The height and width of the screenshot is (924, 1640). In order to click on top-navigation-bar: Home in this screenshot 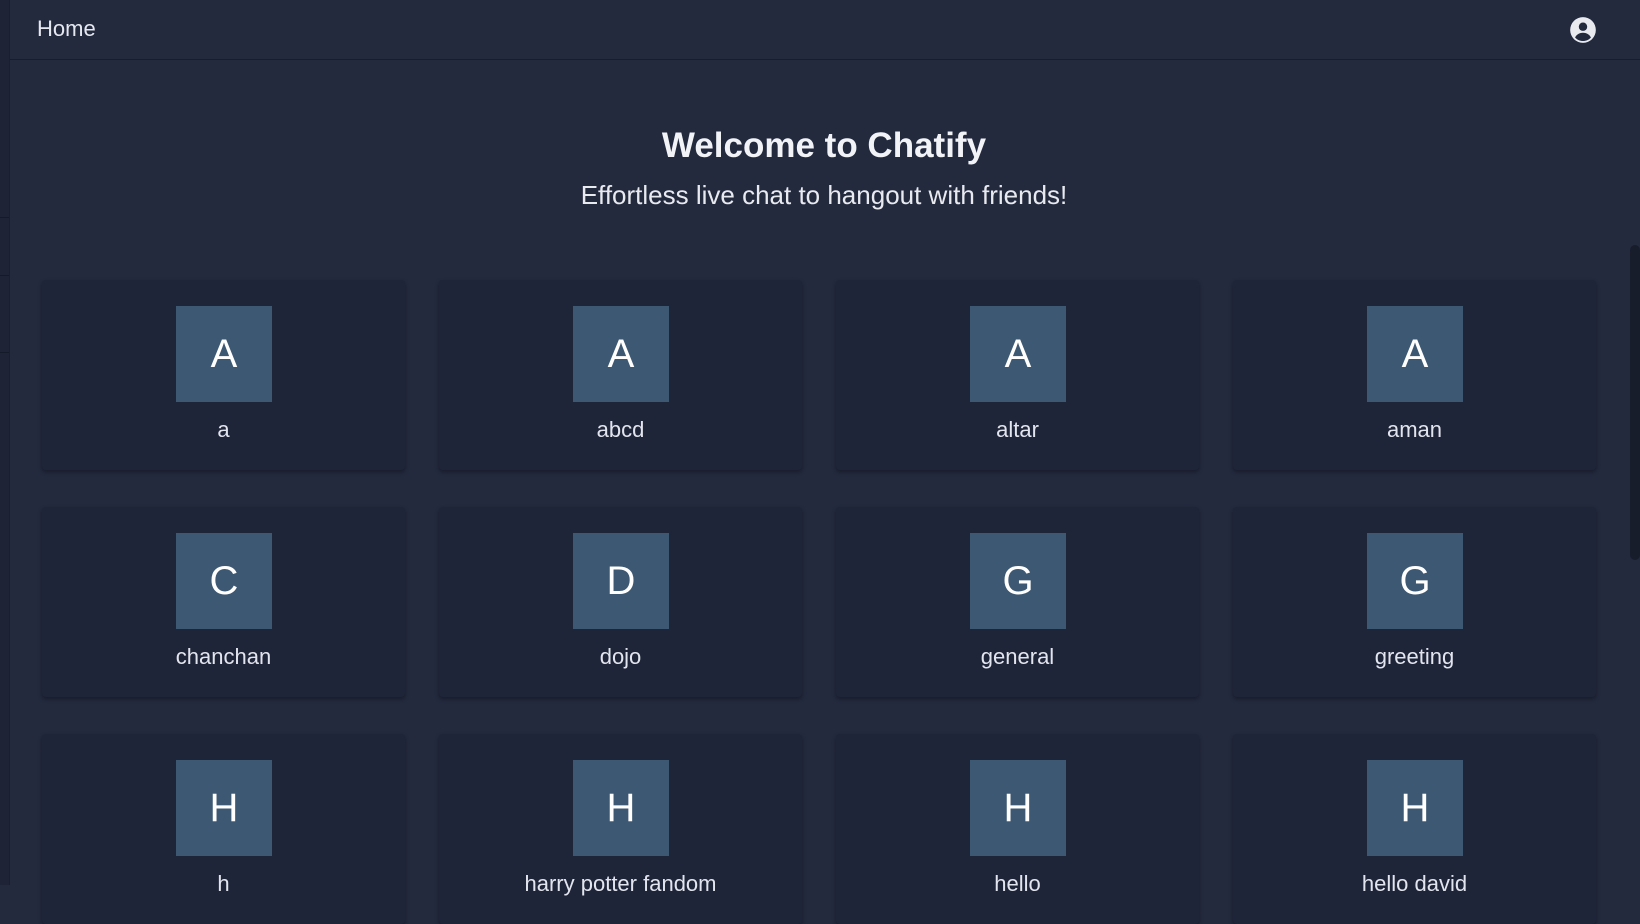, I will do `click(825, 30)`.